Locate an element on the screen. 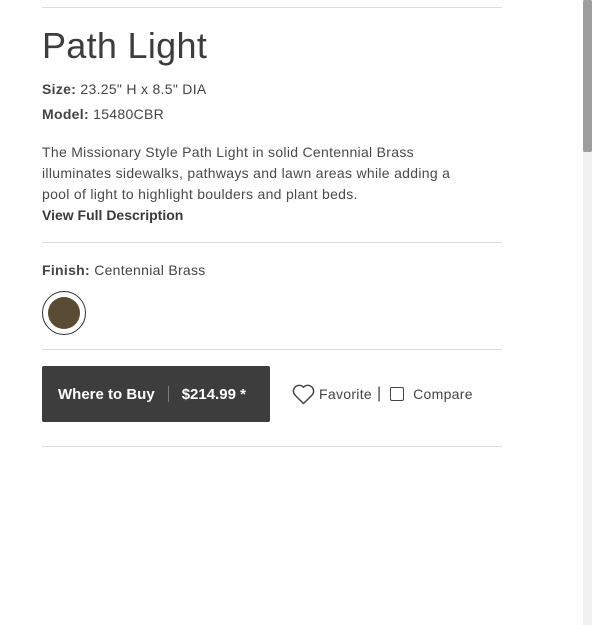 The image size is (592, 625). top-divider is located at coordinates (272, 7).